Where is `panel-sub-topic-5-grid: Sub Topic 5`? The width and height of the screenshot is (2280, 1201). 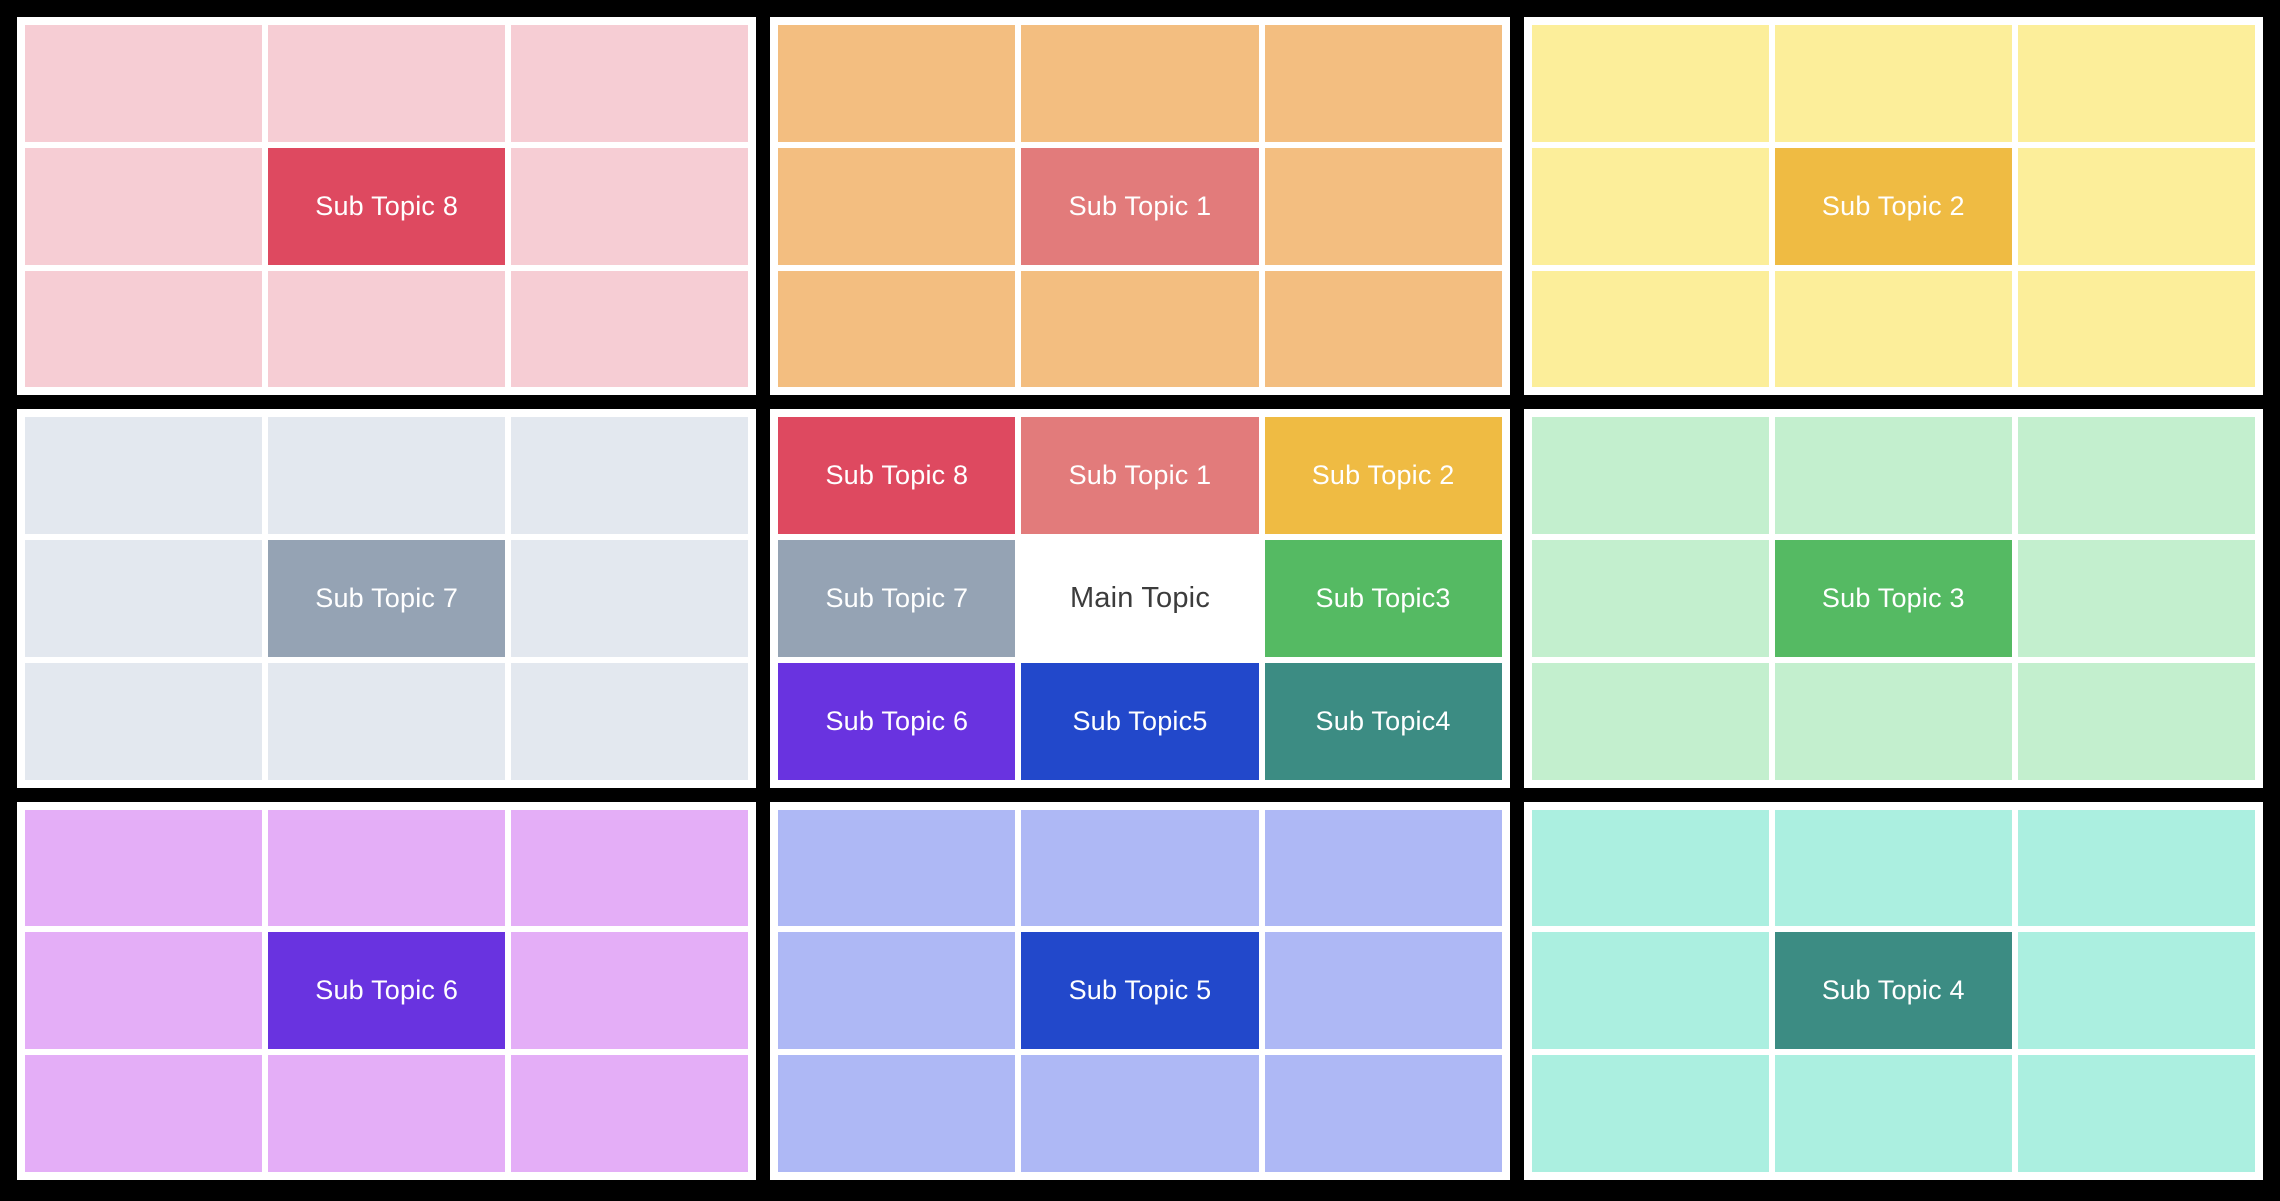
panel-sub-topic-5-grid: Sub Topic 5 is located at coordinates (1140, 990).